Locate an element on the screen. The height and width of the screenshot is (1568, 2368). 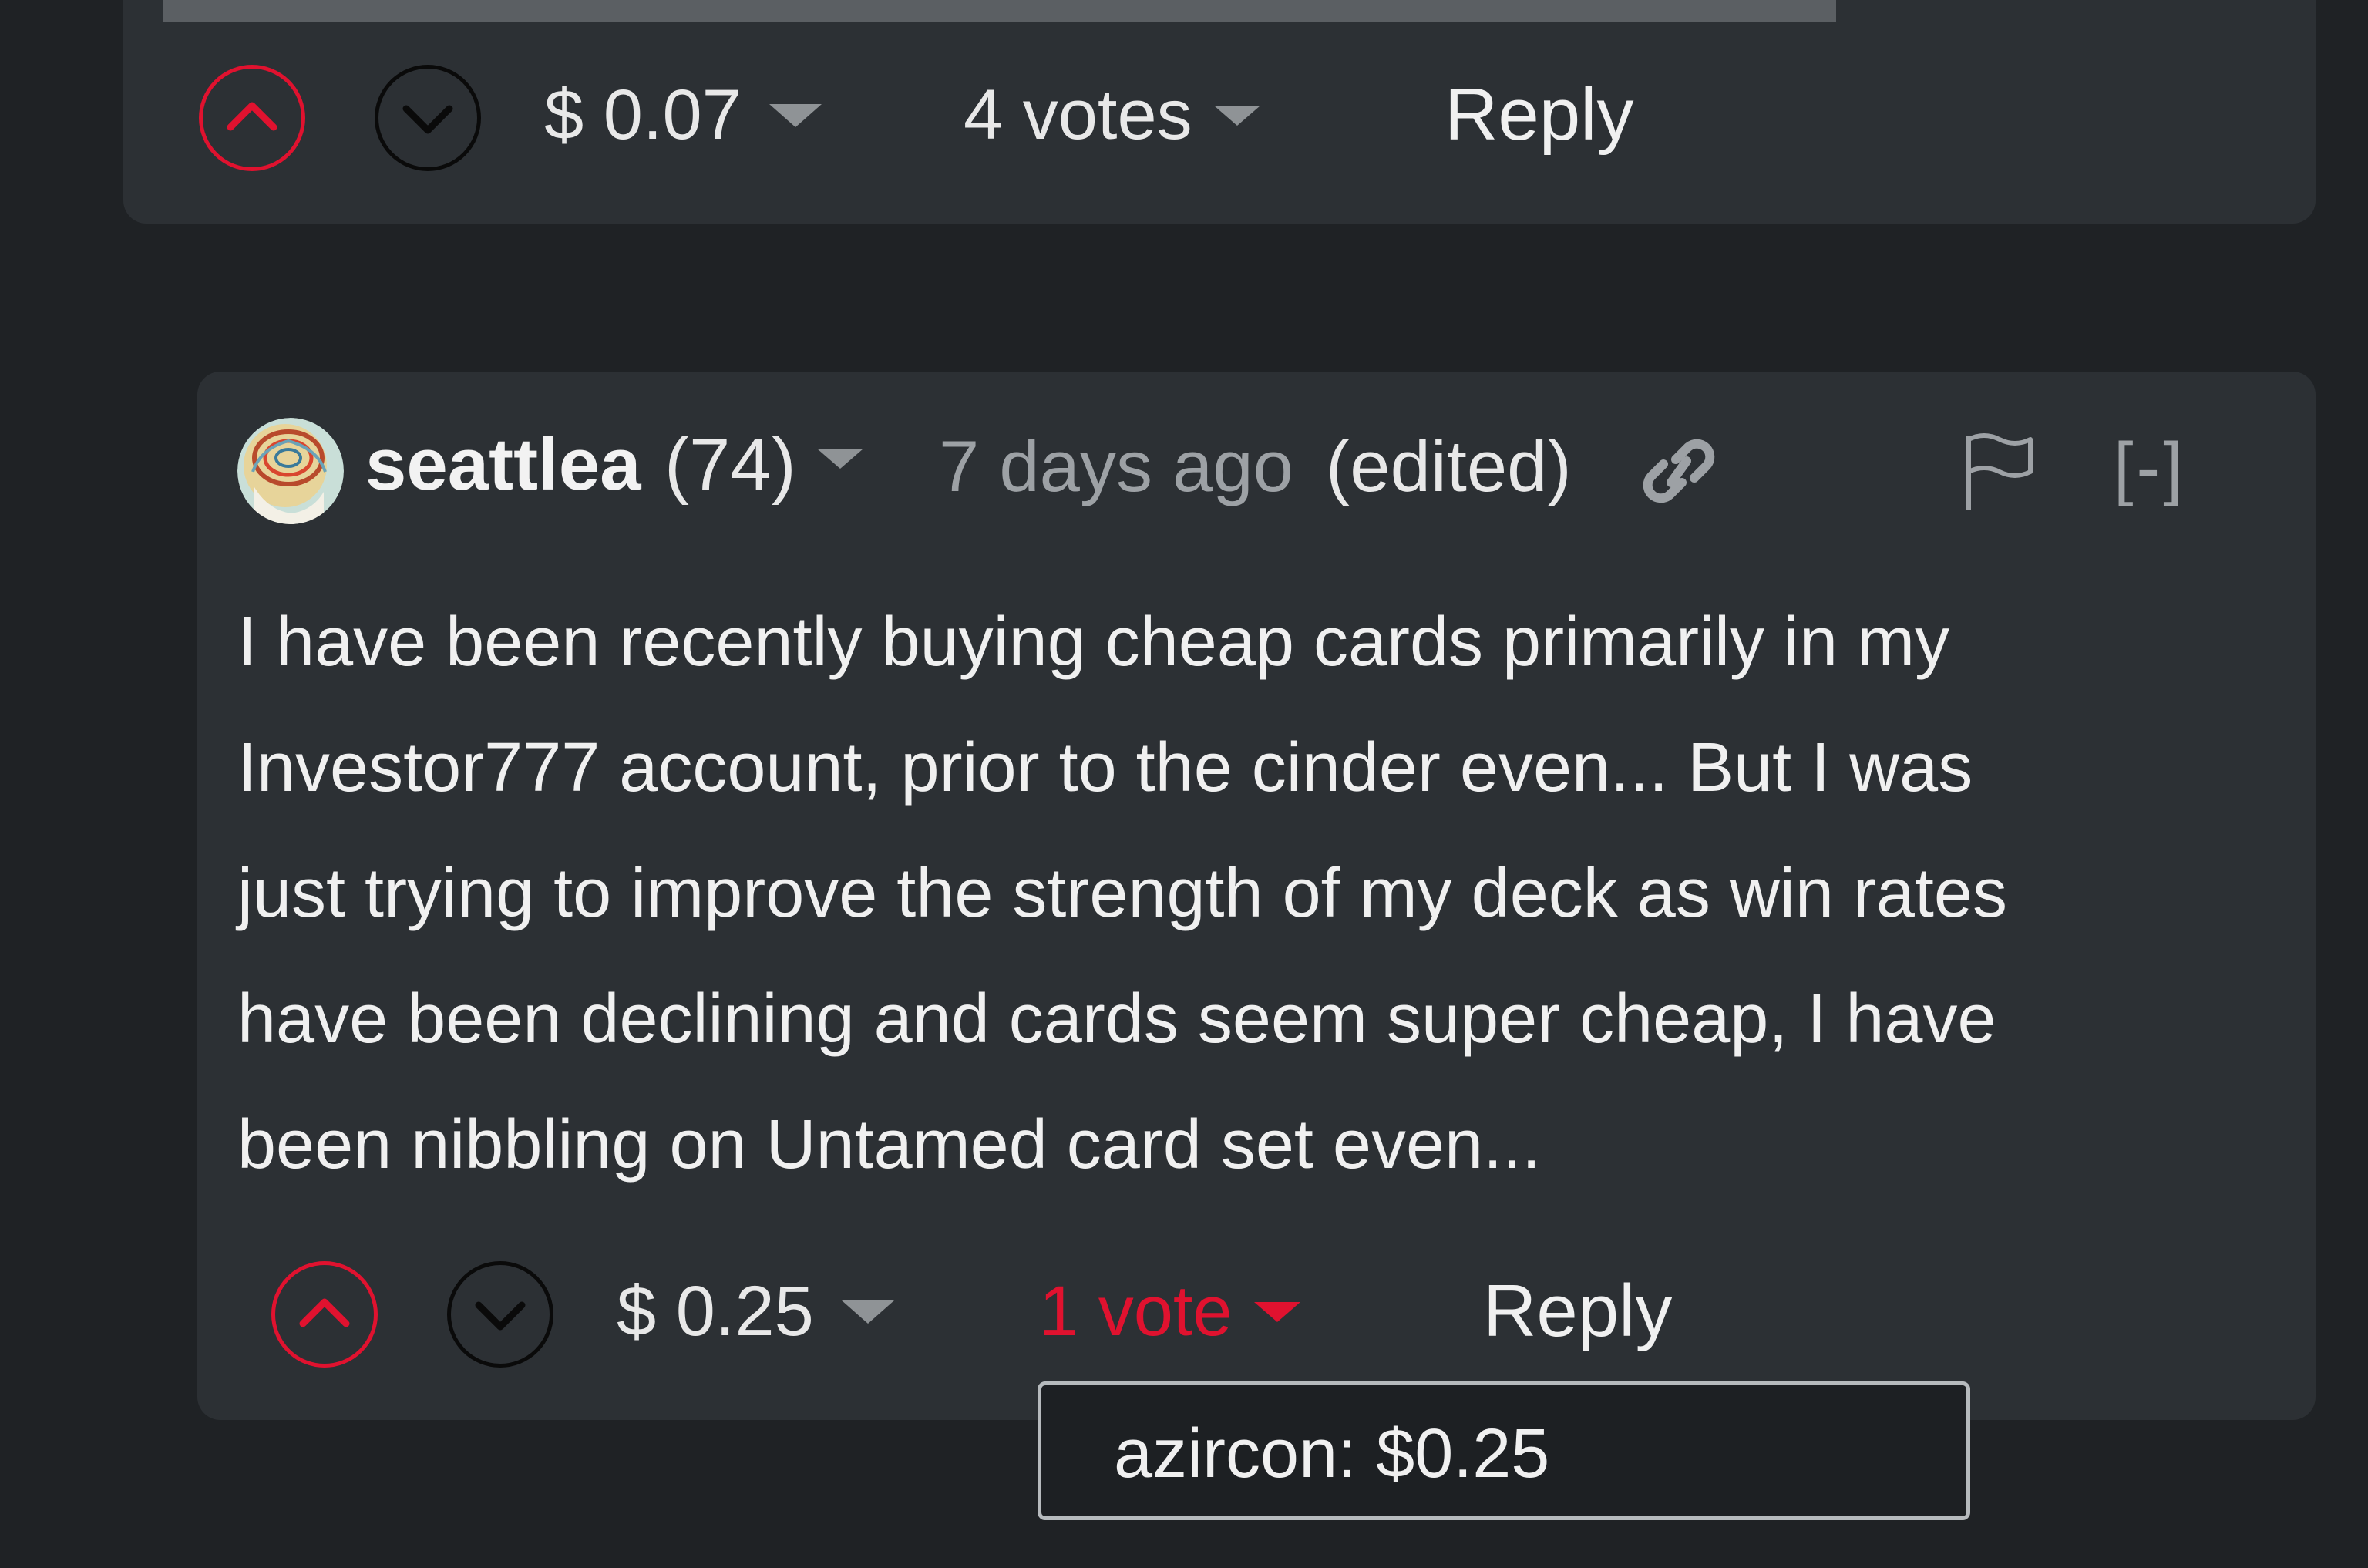
votes-label: 1 vote is located at coordinates (1136, 1311).